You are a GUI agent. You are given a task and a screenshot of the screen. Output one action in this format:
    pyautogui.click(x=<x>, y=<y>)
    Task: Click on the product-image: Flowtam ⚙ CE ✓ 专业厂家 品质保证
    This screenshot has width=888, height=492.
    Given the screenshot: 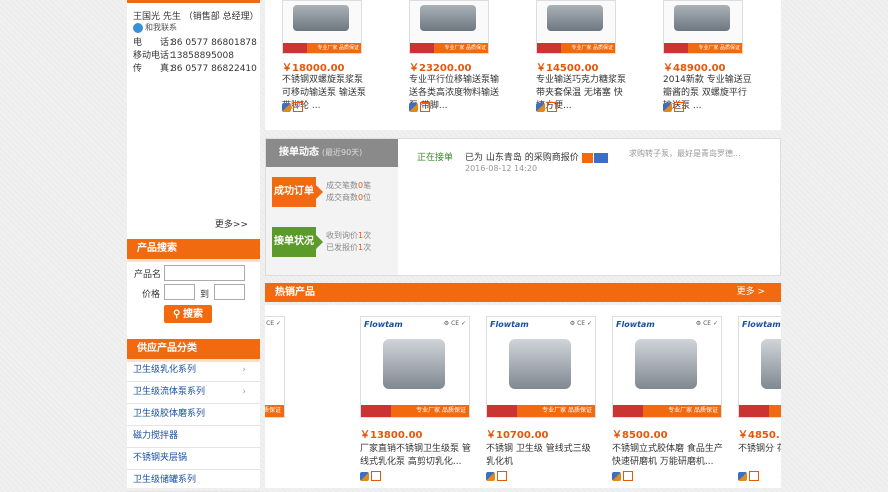 What is the action you would take?
    pyautogui.click(x=667, y=367)
    